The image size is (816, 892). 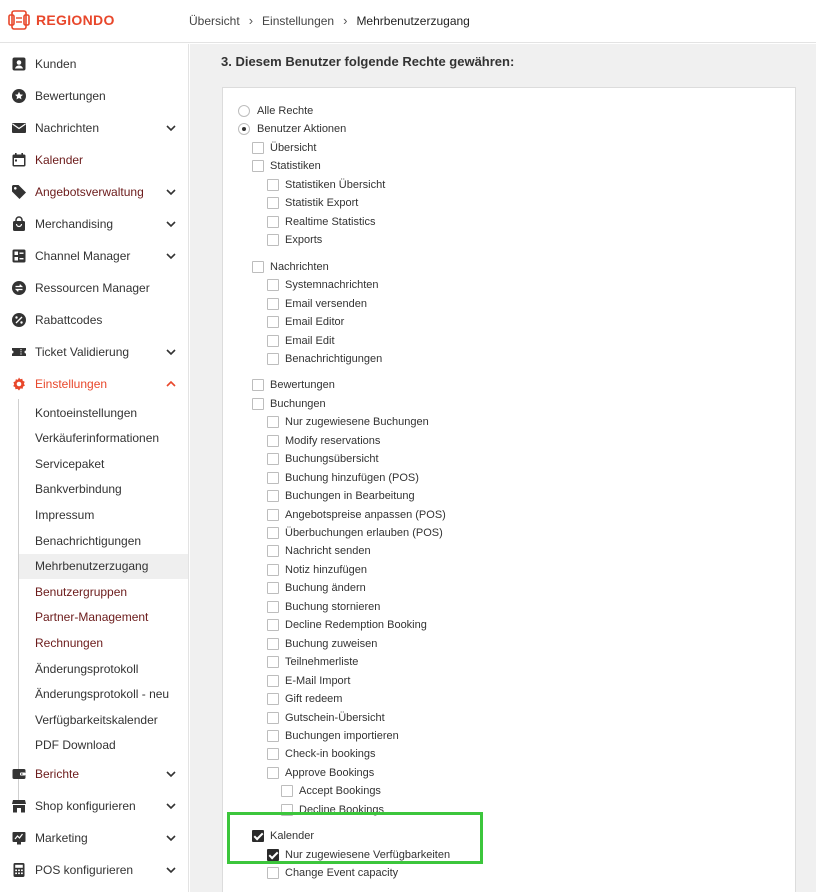 What do you see at coordinates (214, 21) in the screenshot?
I see `breadcrumb-item-uebersicht: Übersicht` at bounding box center [214, 21].